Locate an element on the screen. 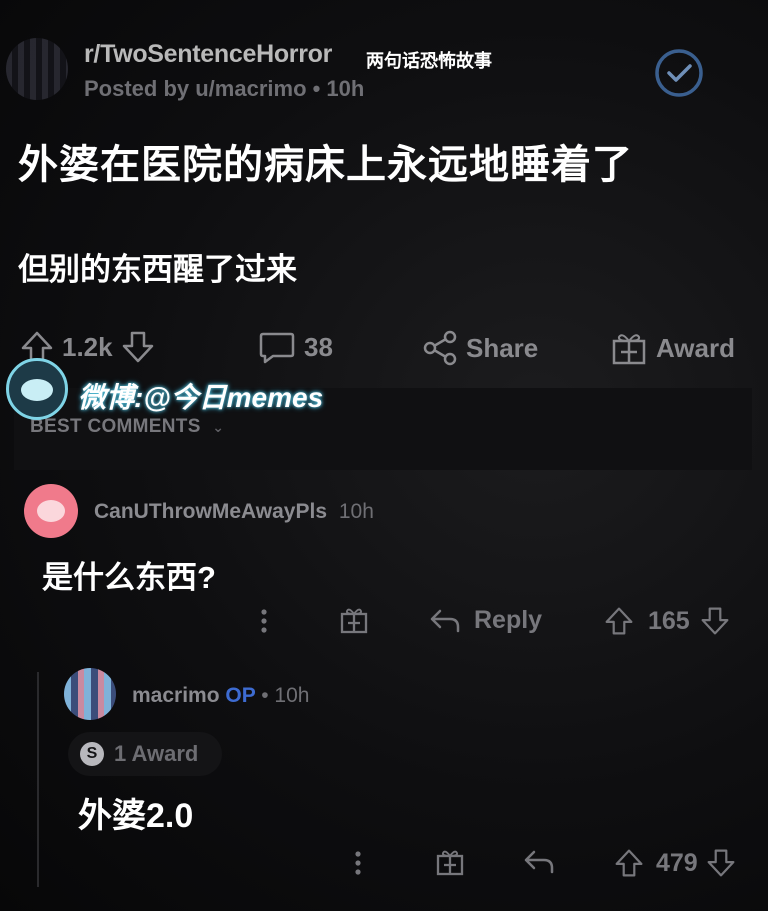  comment-time: • 10h is located at coordinates (285, 695).